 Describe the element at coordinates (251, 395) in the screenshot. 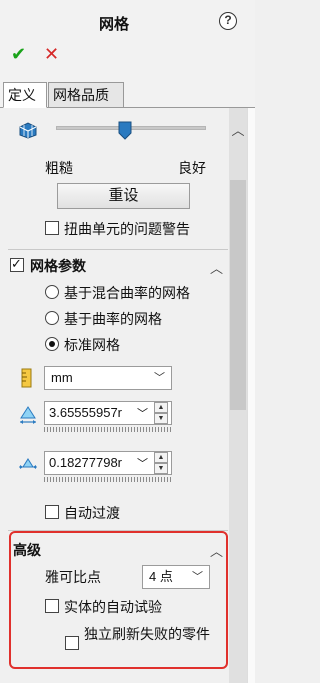

I see `panel-edge` at that location.